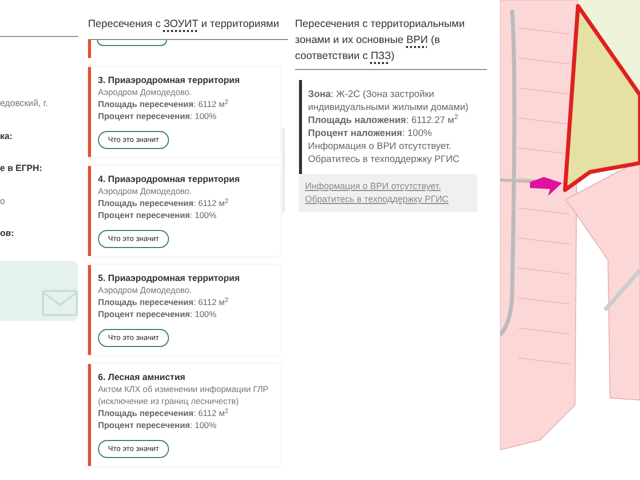  Describe the element at coordinates (384, 120) in the screenshot. I see `area-text: Площадь наложения: 6112.27 м$^{2}$` at that location.